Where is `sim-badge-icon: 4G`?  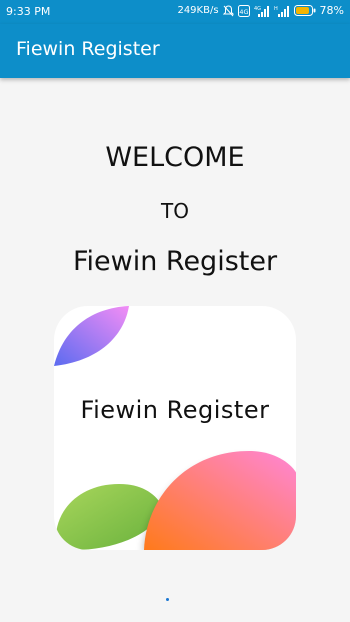 sim-badge-icon: 4G is located at coordinates (243, 10).